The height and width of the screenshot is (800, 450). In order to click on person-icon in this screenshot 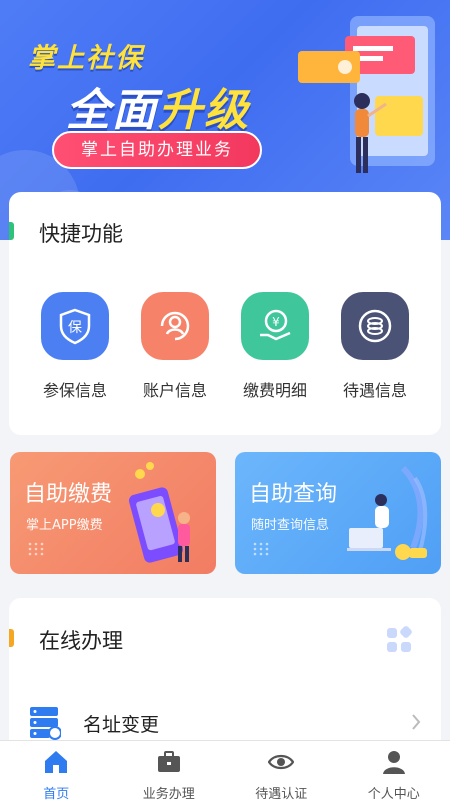, I will do `click(393, 762)`.